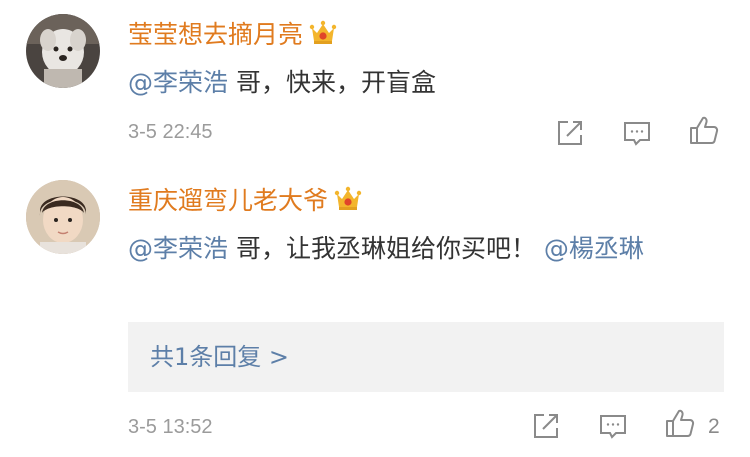  I want to click on username-text: 重庆遛弯儿老大爷, so click(228, 200).